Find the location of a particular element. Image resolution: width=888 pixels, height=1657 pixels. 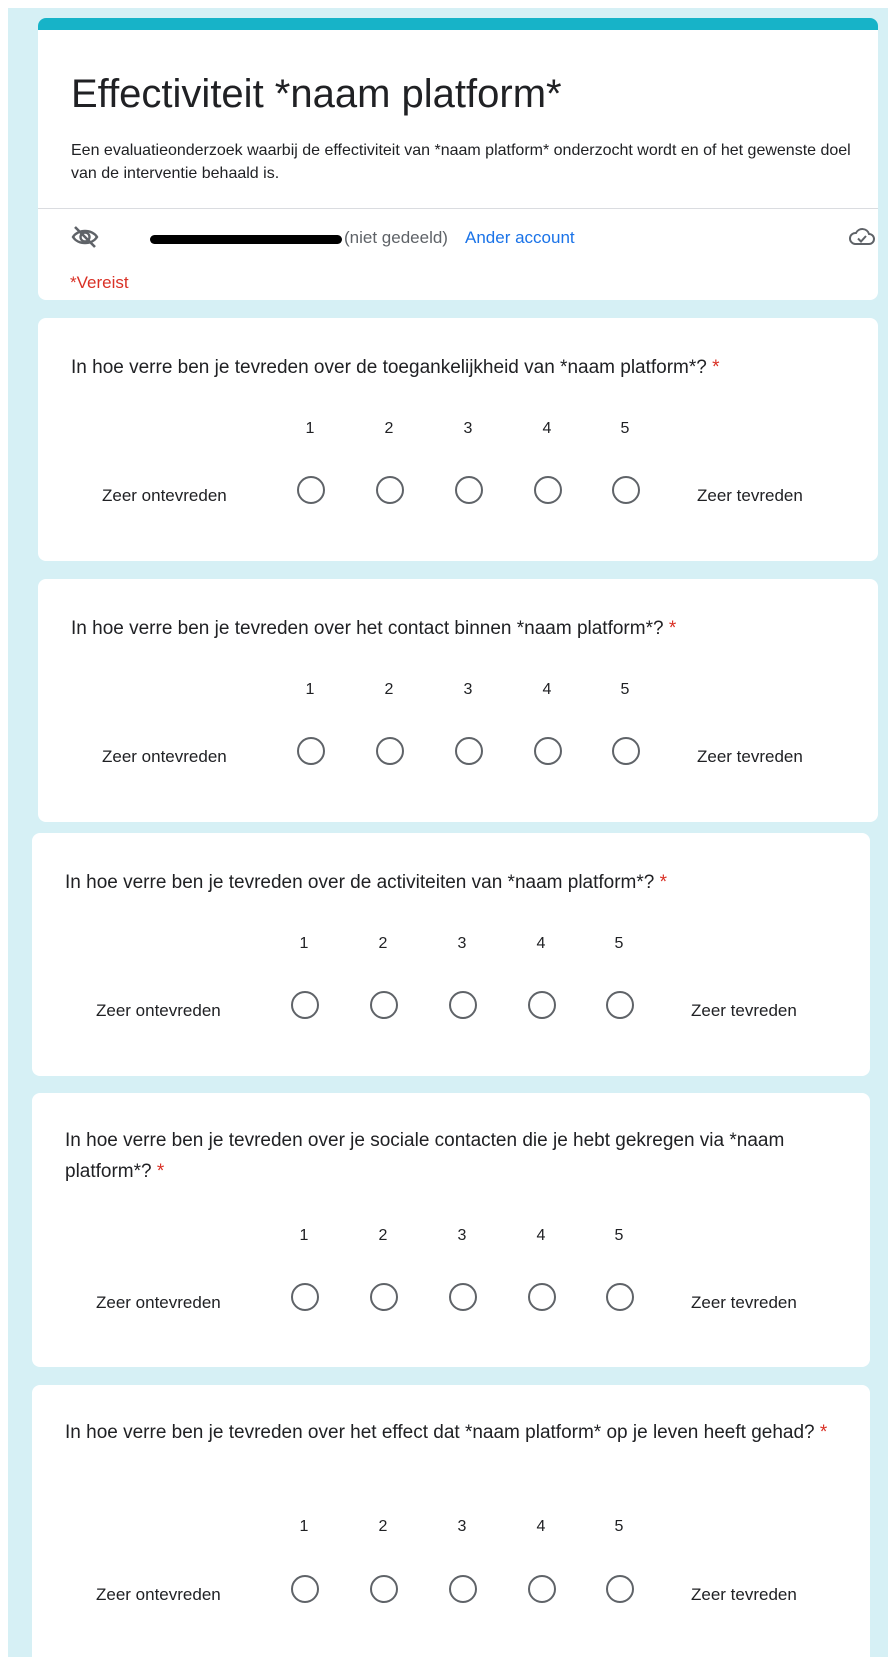

eye-off-icon is located at coordinates (85, 239).